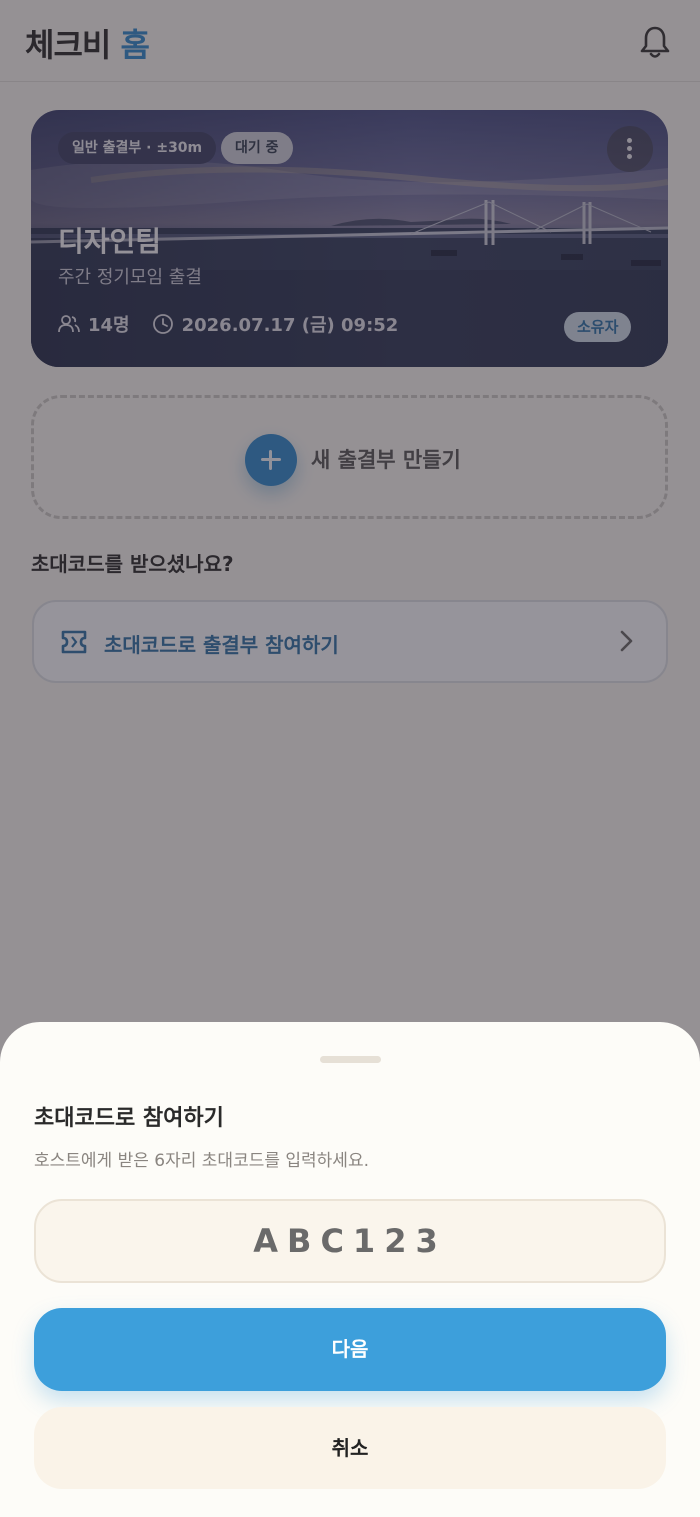 Image resolution: width=700 pixels, height=1517 pixels. Describe the element at coordinates (350, 1349) in the screenshot. I see `next-button: 다음` at that location.